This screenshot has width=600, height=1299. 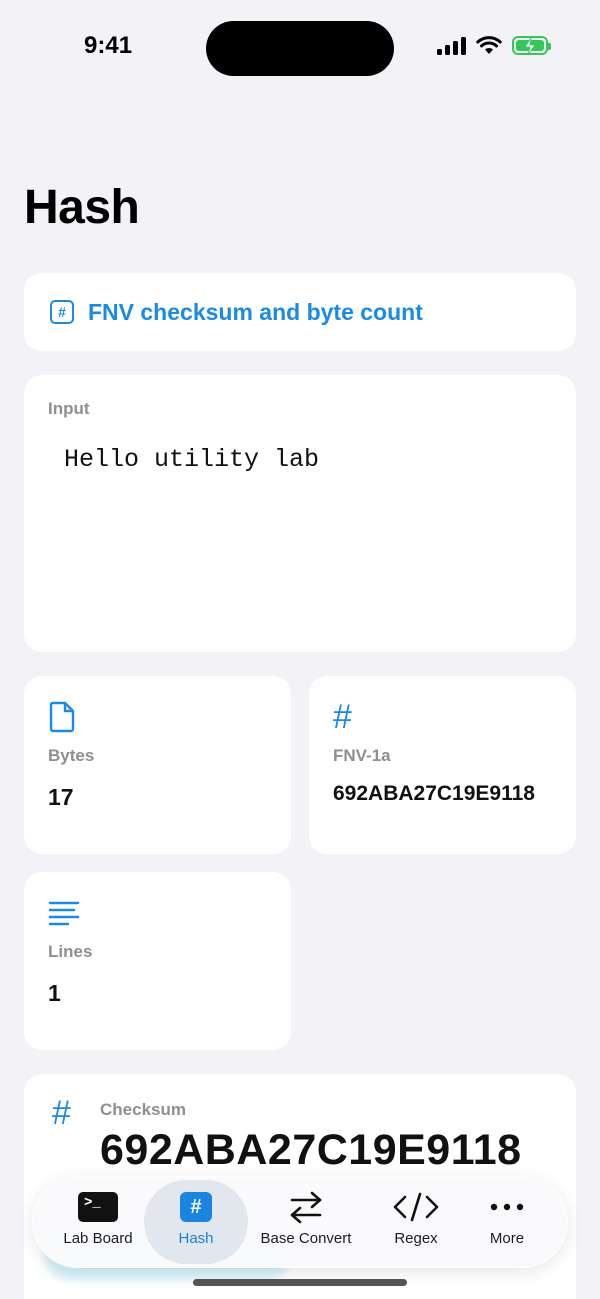 What do you see at coordinates (300, 1282) in the screenshot?
I see `home-indicator` at bounding box center [300, 1282].